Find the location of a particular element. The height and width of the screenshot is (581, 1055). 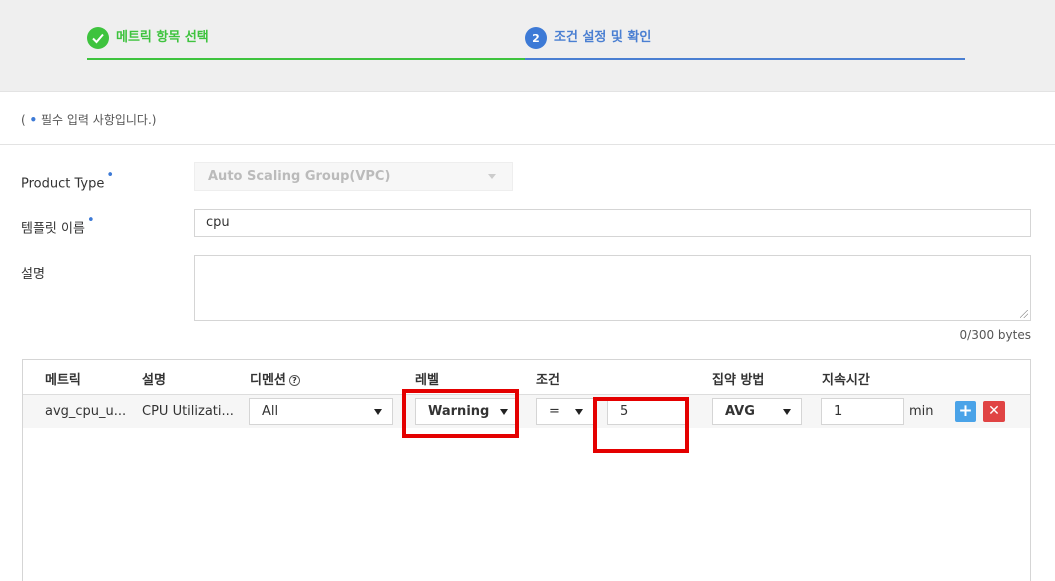

step-metric-select: 메트릭 항목 선택 is located at coordinates (306, 43).